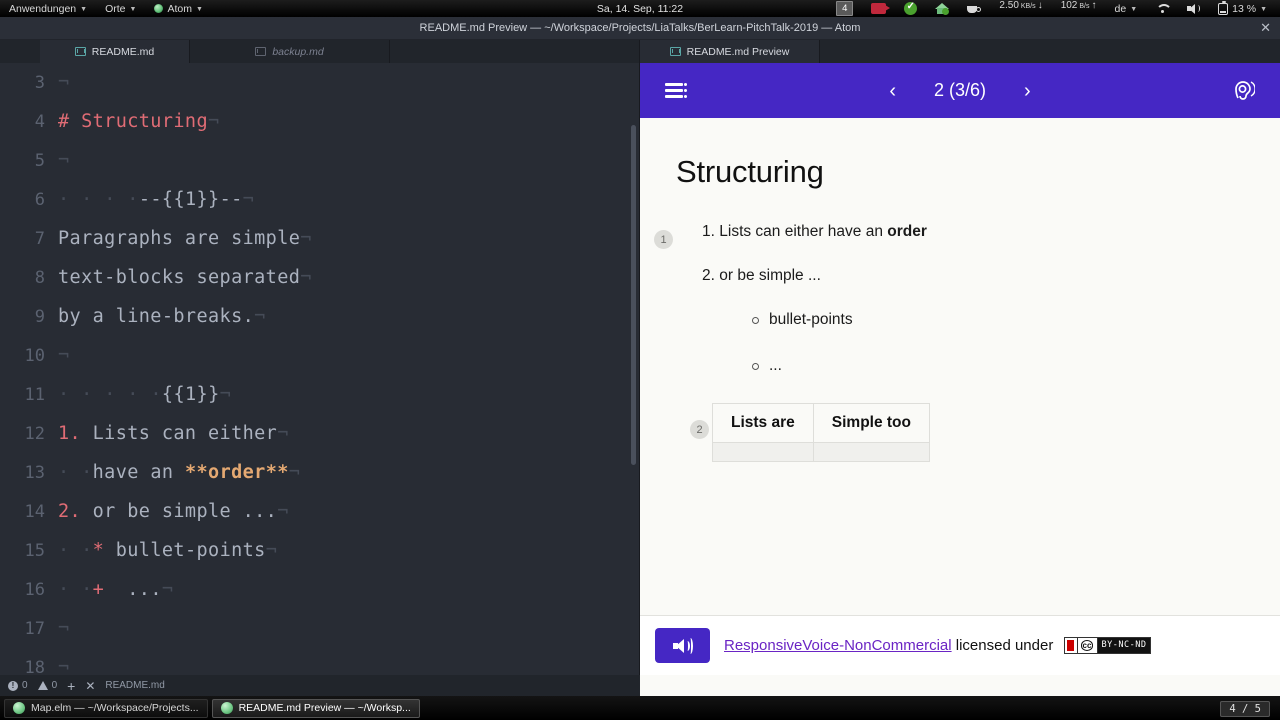 The image size is (1280, 720). I want to click on editor-line: 4 # Structuring¬, so click(320, 121).